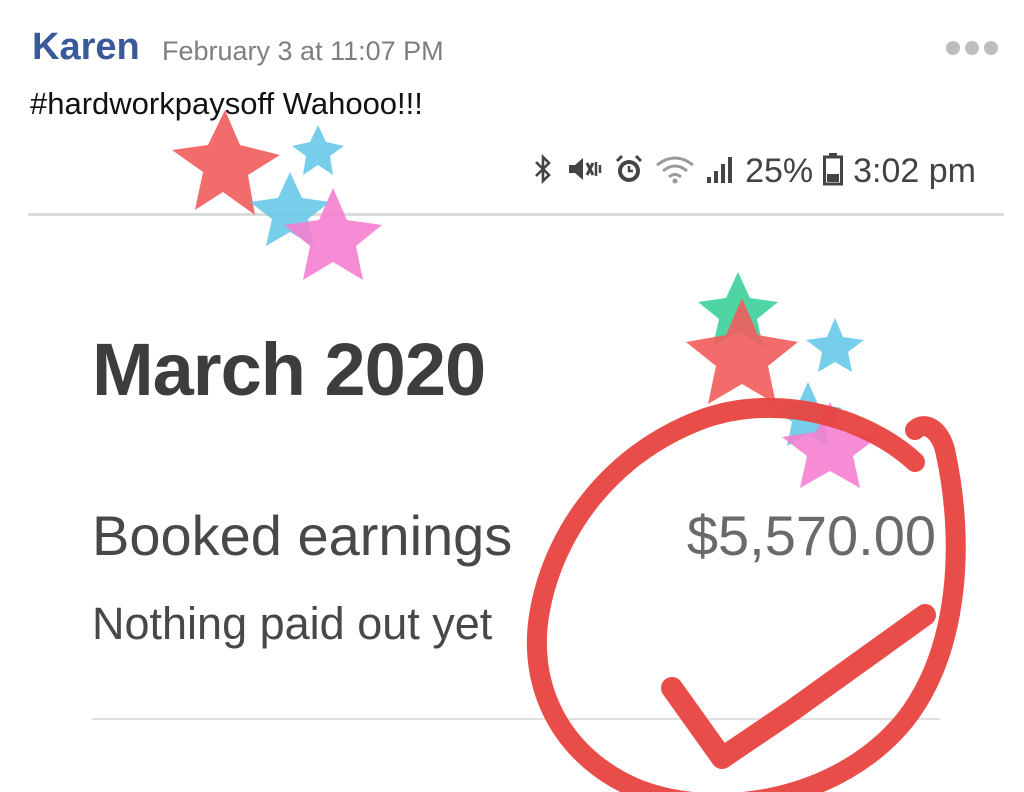 This screenshot has height=792, width=1024. What do you see at coordinates (583, 171) in the screenshot?
I see `vibrate-icon` at bounding box center [583, 171].